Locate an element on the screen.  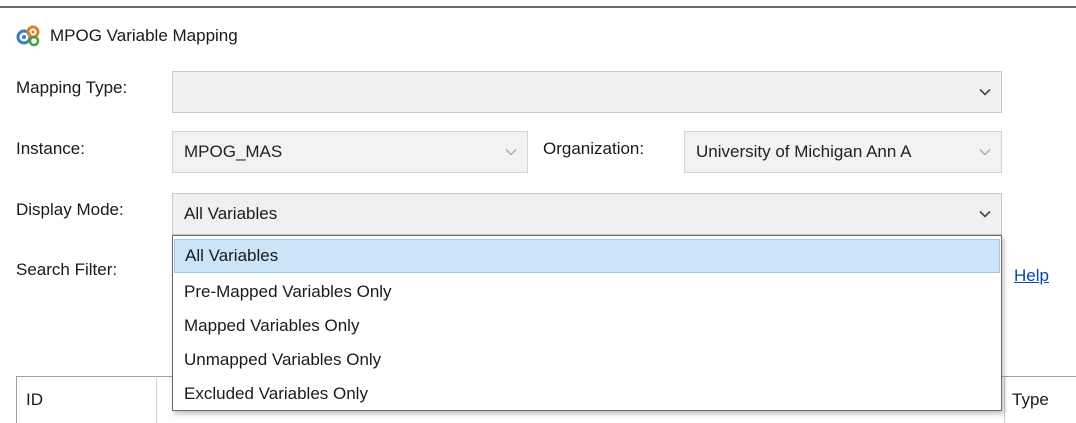
grid-column-id: ID is located at coordinates (34, 400).